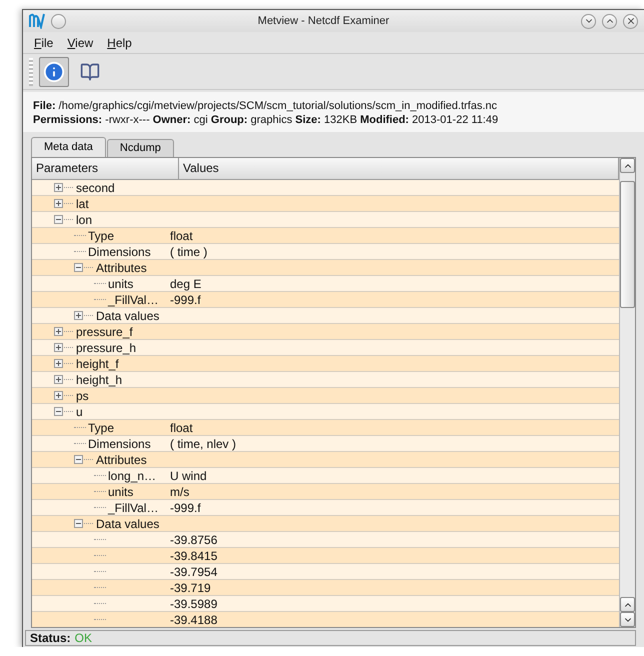 The height and width of the screenshot is (656, 644). Describe the element at coordinates (188, 475) in the screenshot. I see `parameter-value: U wind` at that location.